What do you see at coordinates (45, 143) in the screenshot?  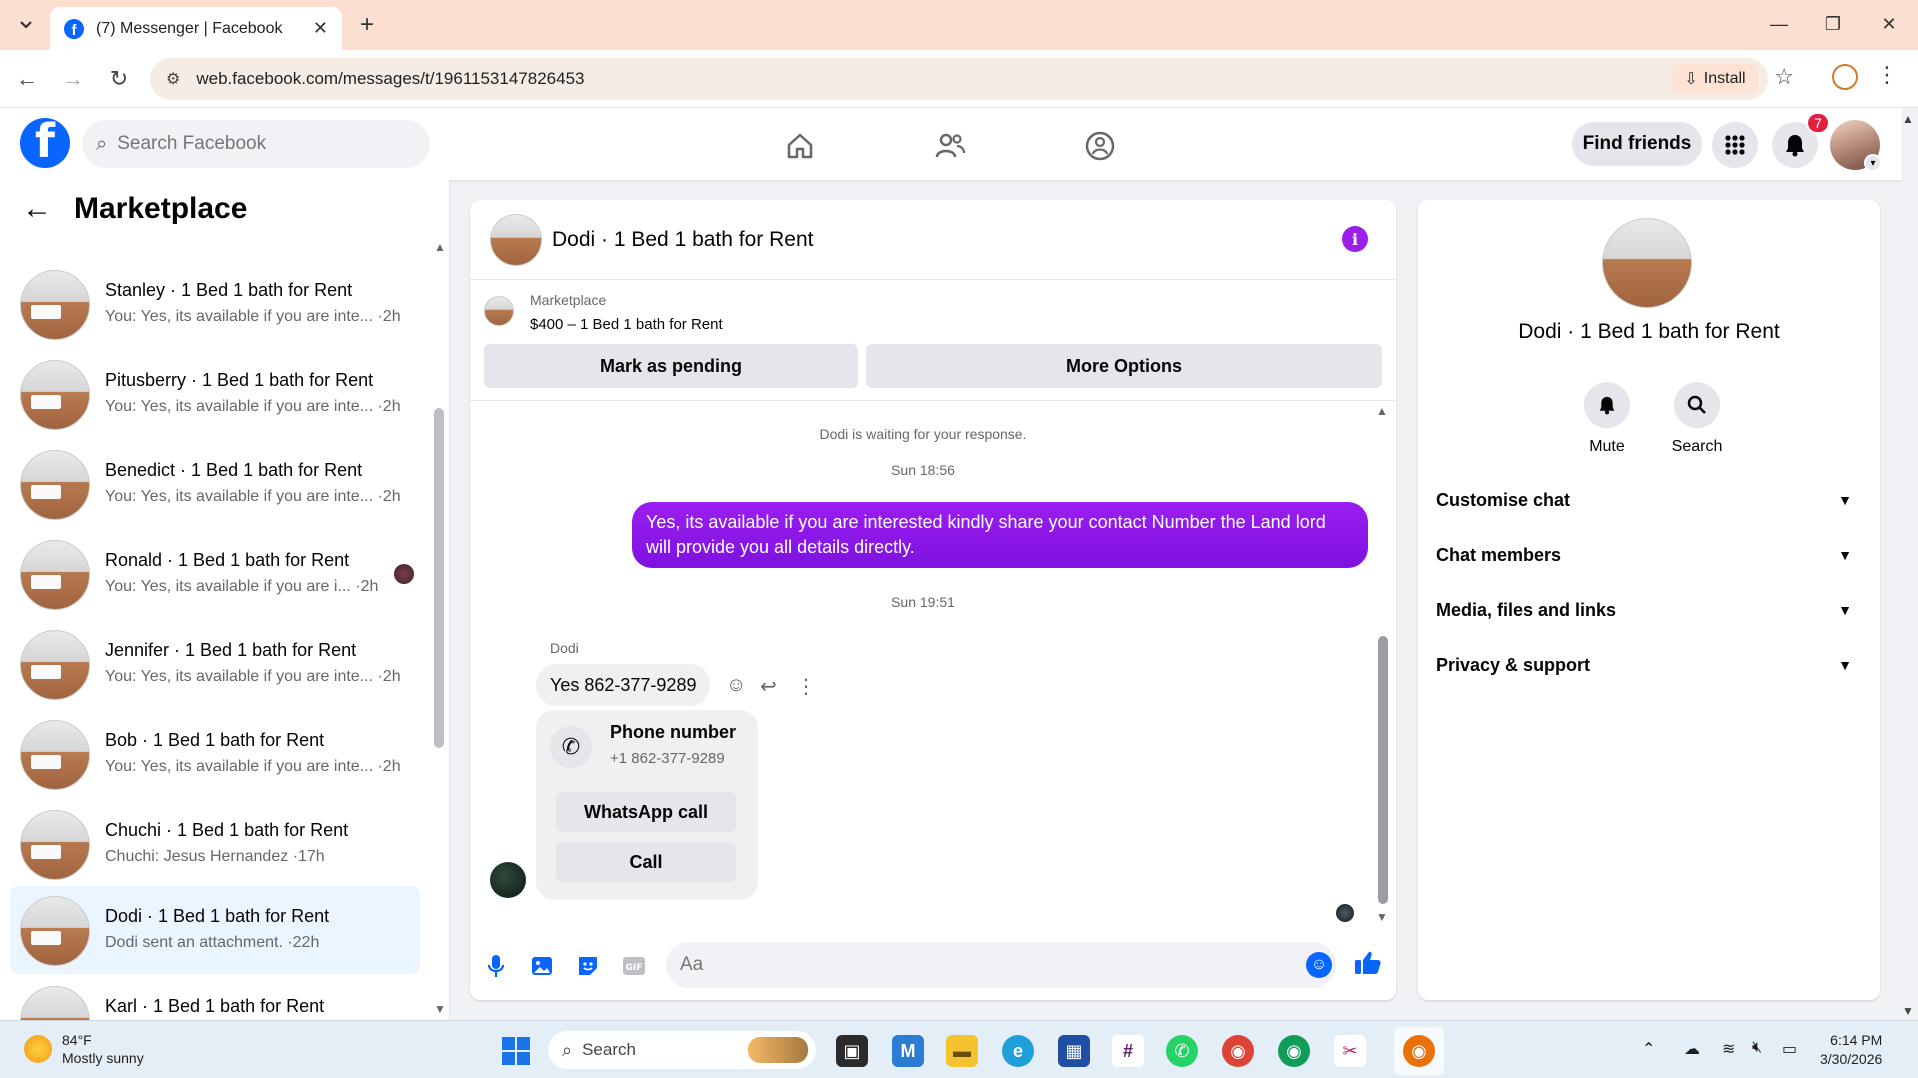 I see `facebook-logo-icon: f` at bounding box center [45, 143].